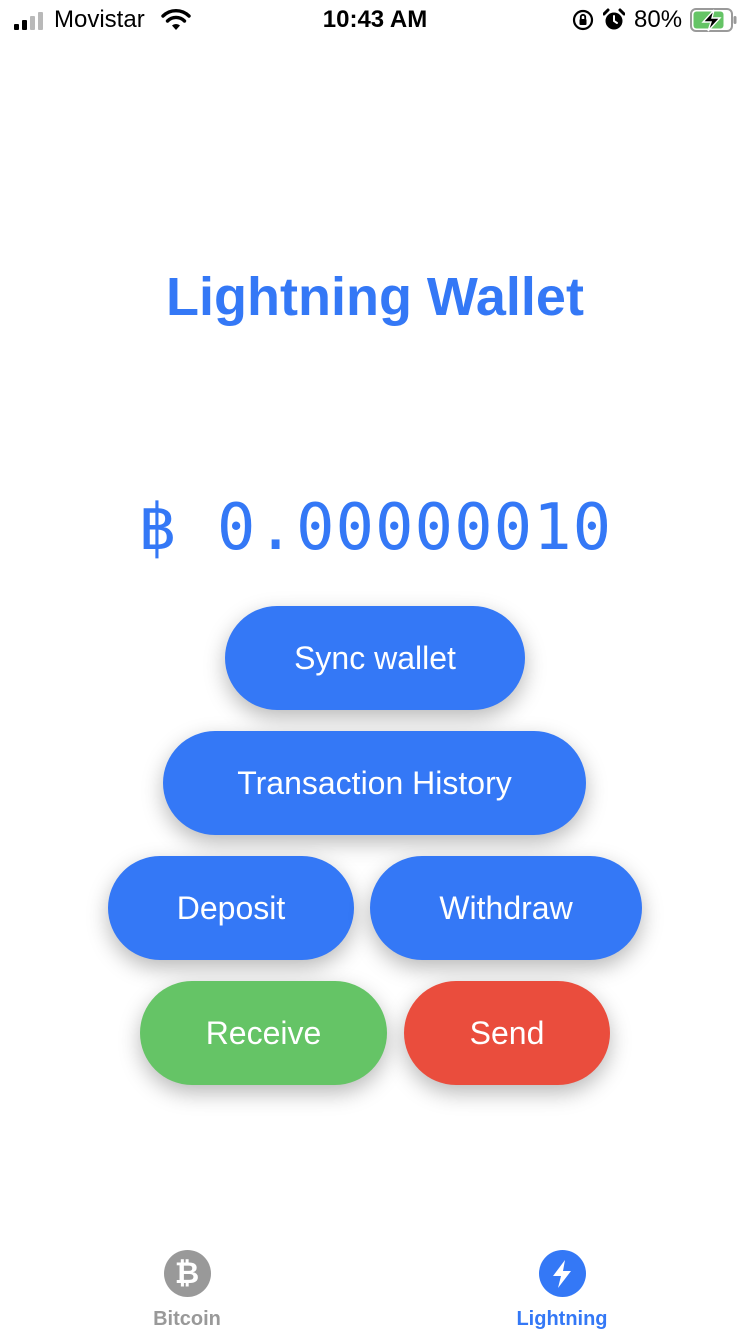 Image resolution: width=750 pixels, height=1334 pixels. I want to click on tab-lightning: Lightning, so click(562, 1290).